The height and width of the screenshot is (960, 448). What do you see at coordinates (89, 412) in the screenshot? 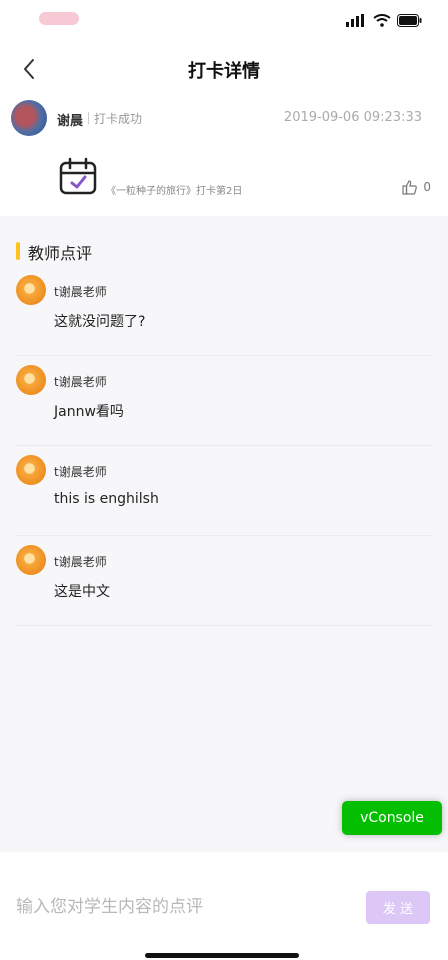
I see `comment-text: Jannw看吗` at bounding box center [89, 412].